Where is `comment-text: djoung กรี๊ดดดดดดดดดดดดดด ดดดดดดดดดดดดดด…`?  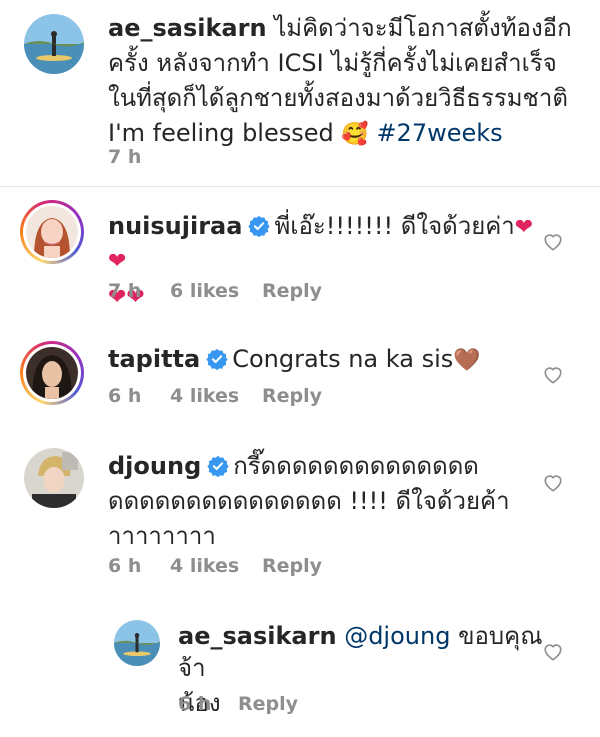
comment-text: djoung กรี๊ดดดดดดดดดดดดดด ดดดดดดดดดดดดดด… is located at coordinates (328, 501).